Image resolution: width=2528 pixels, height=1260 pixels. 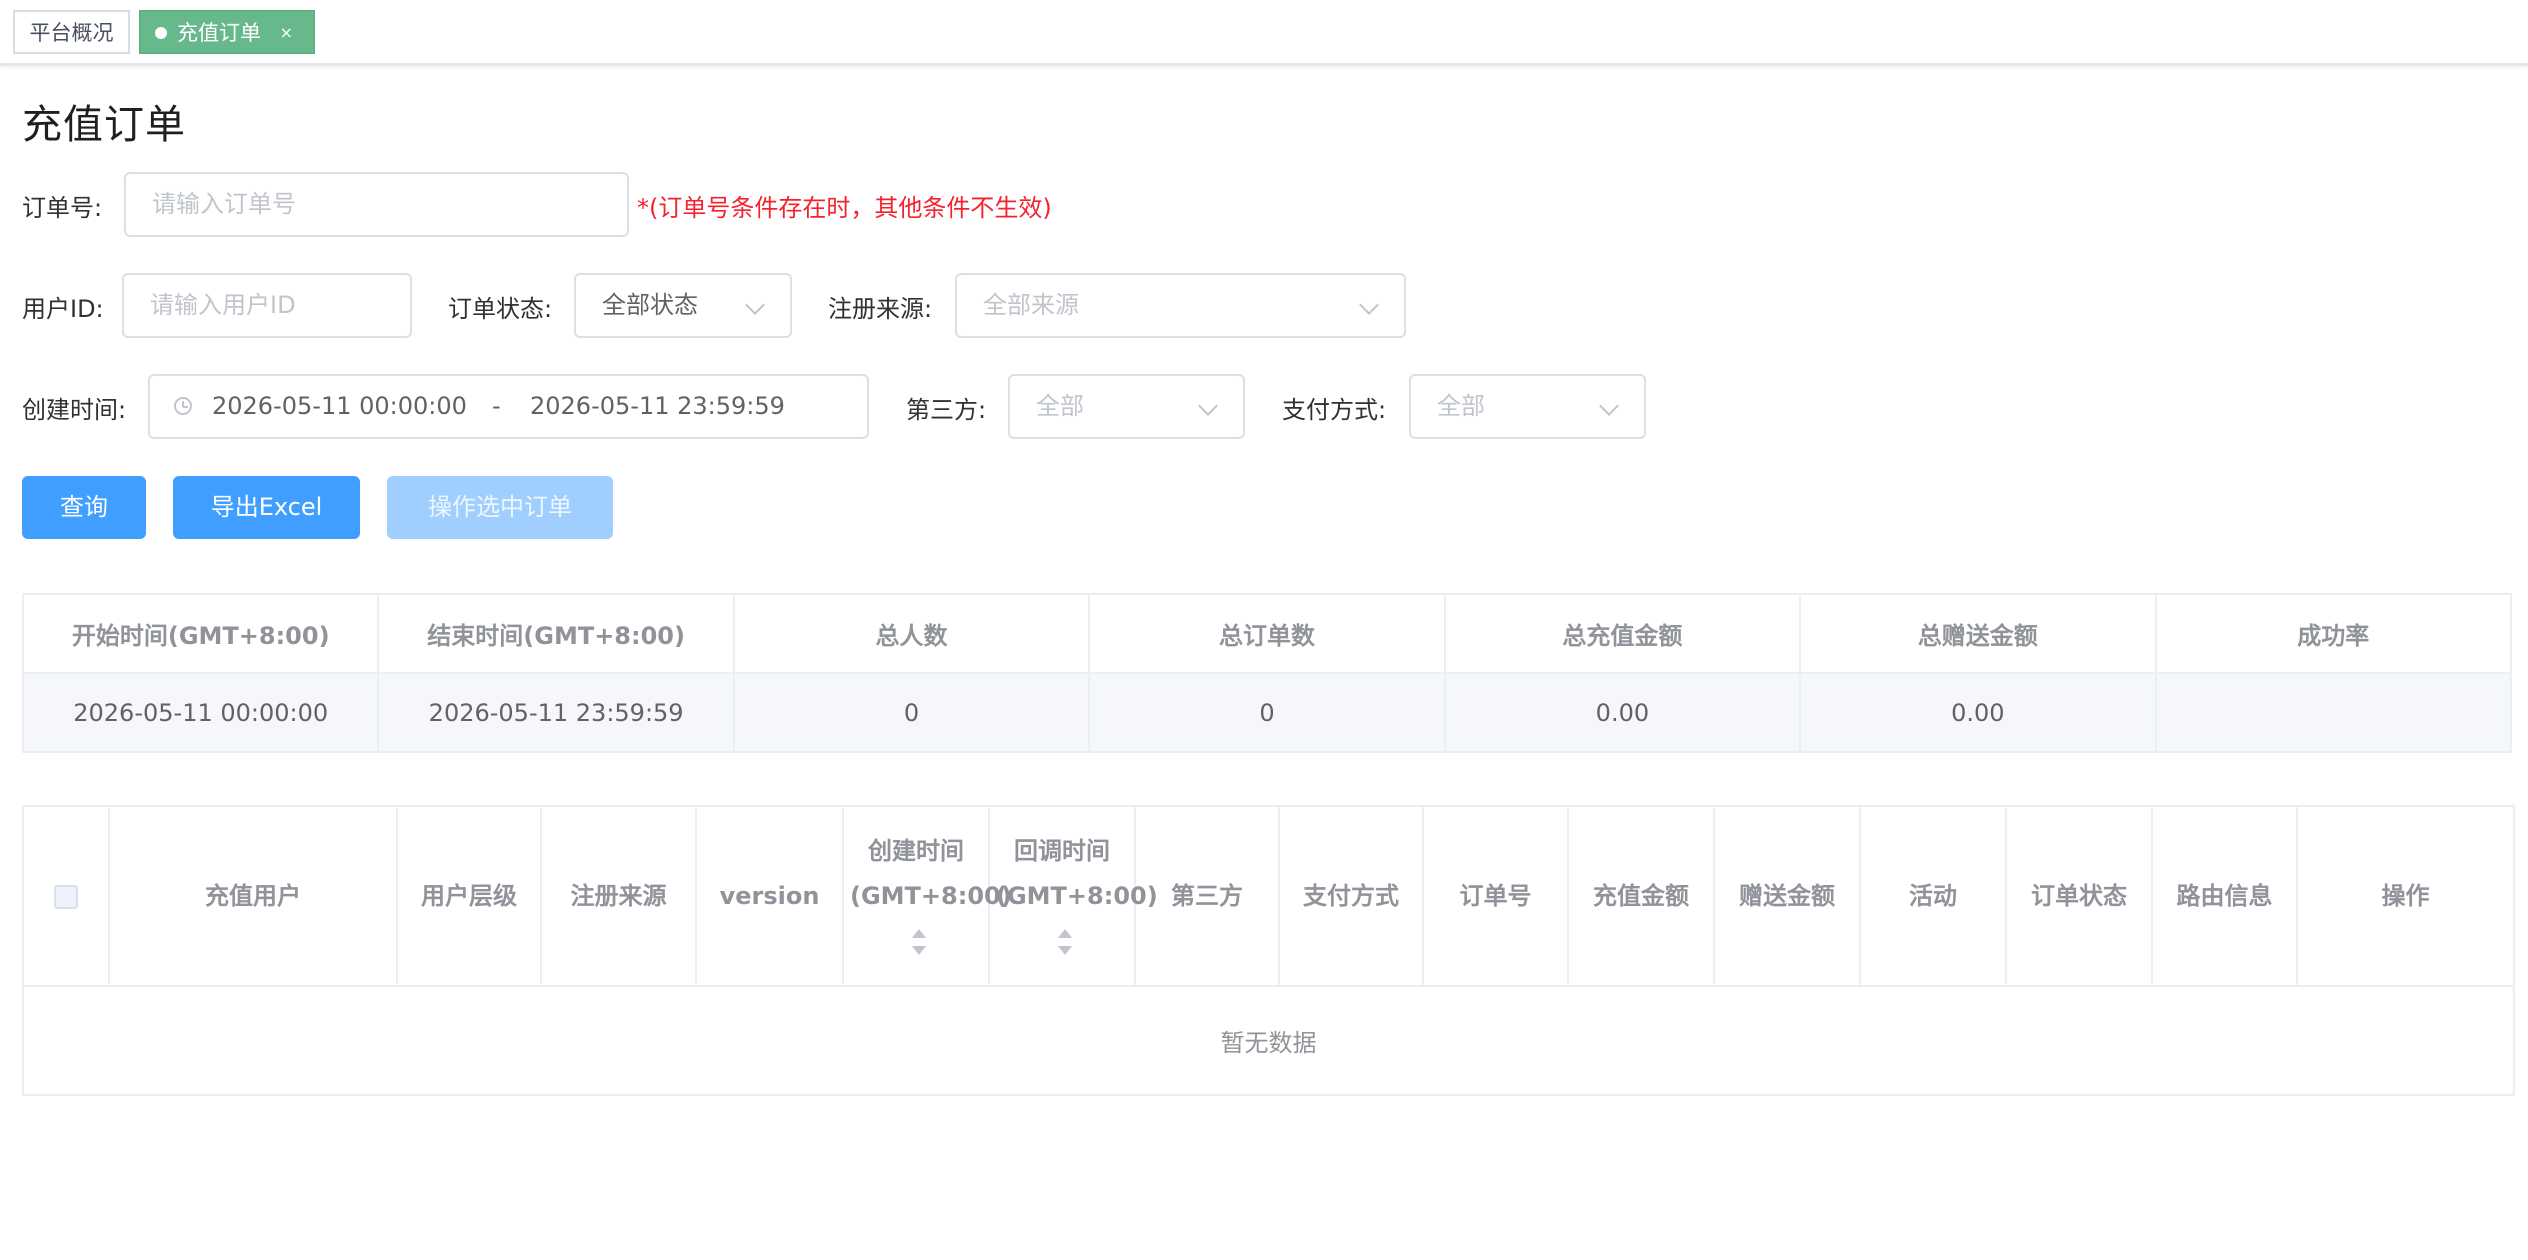 I want to click on user-id-label: 用户ID:, so click(x=63, y=309).